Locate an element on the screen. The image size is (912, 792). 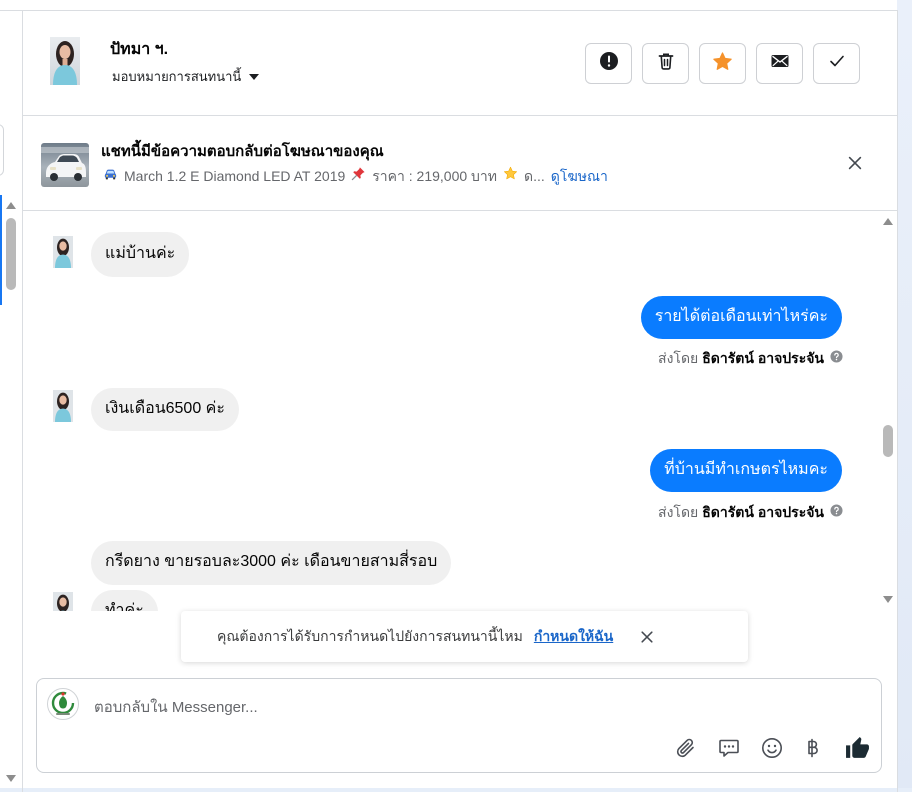
close-ad-banner-button is located at coordinates (855, 163).